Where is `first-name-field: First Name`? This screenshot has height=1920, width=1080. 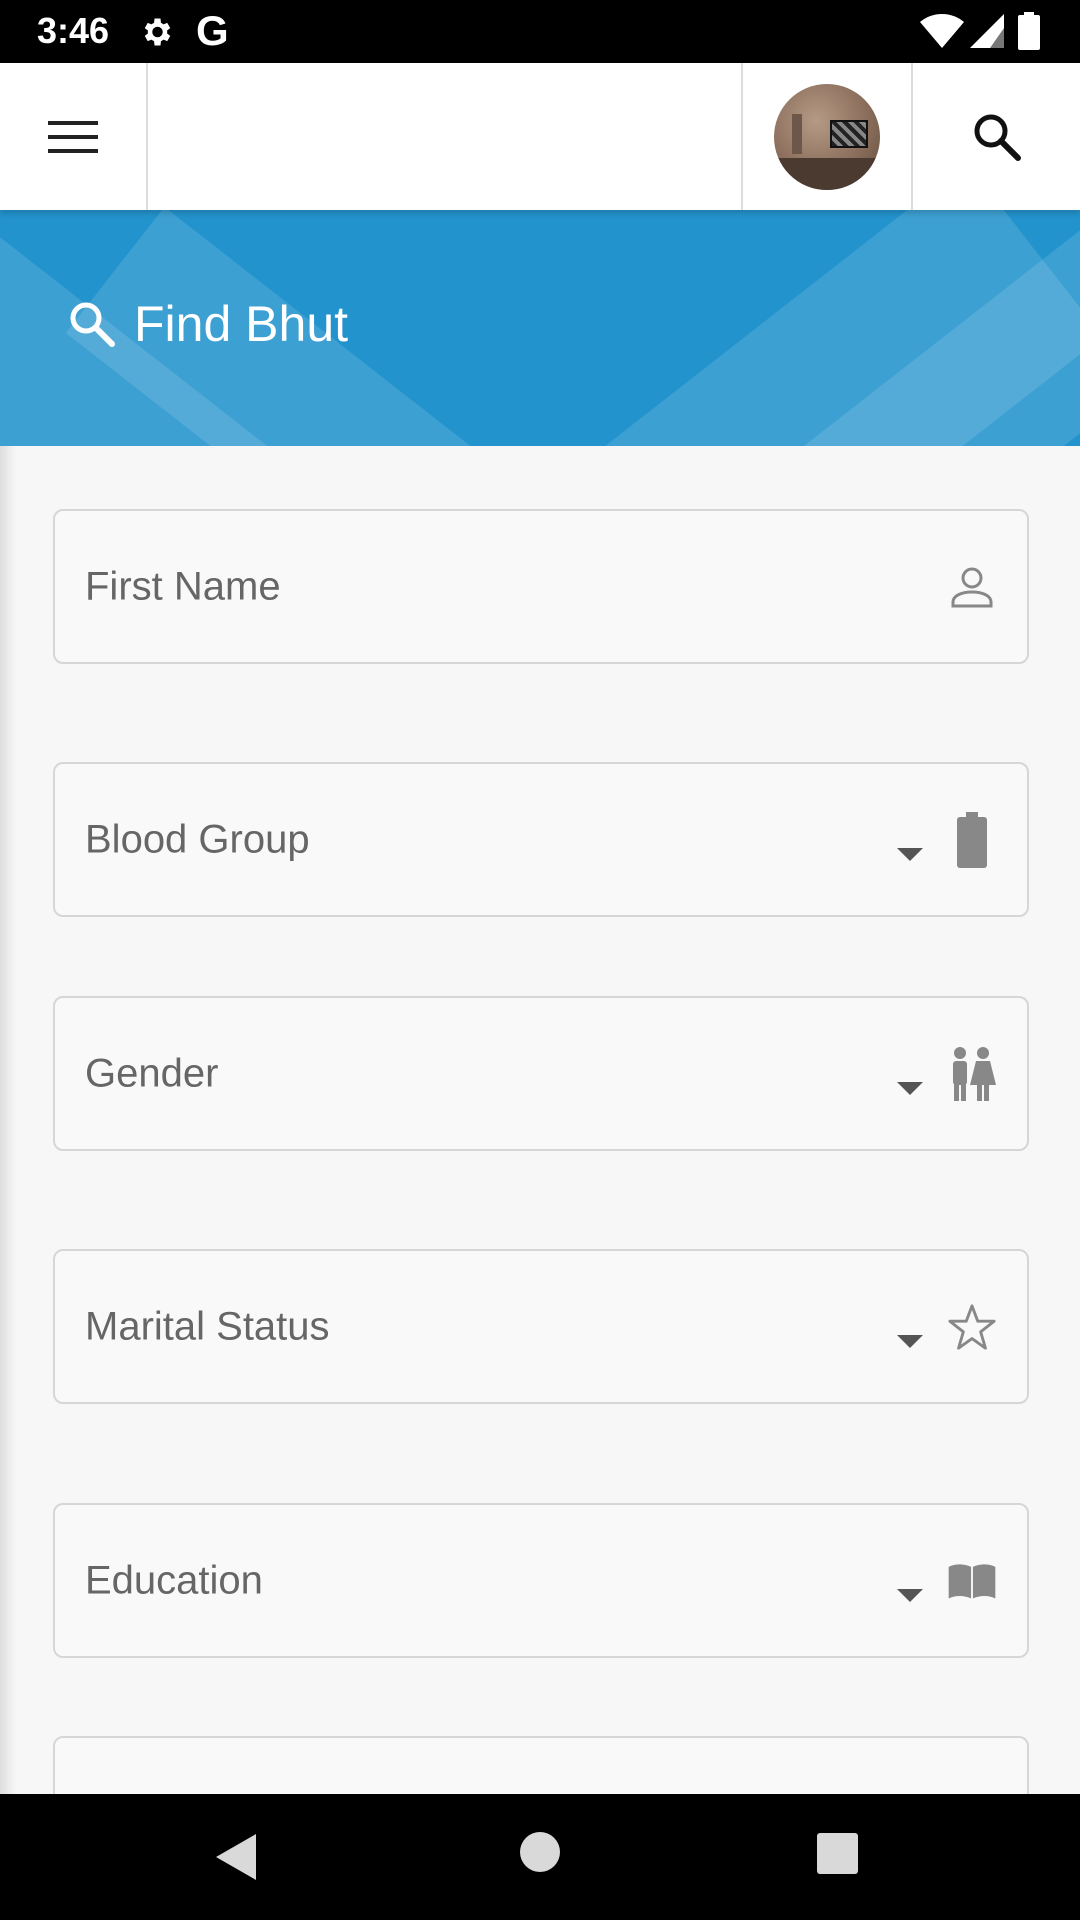
first-name-field: First Name is located at coordinates (541, 586).